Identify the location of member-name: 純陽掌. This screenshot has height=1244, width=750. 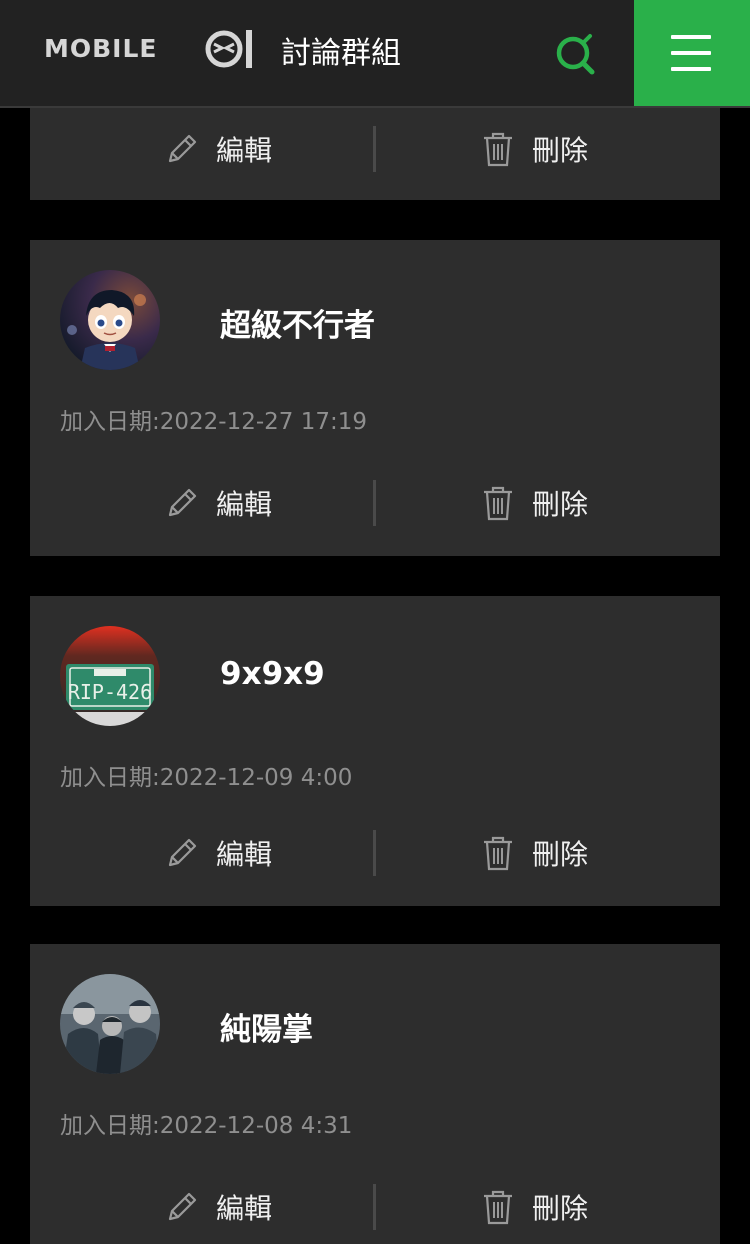
(266, 1030).